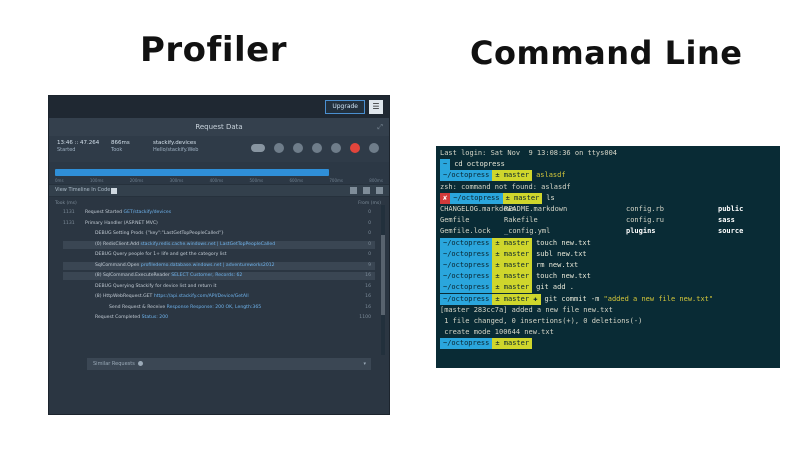 The width and height of the screenshot is (800, 450). Describe the element at coordinates (124, 296) in the screenshot. I see `row-label: (8) HttpWebRequest.GET` at that location.